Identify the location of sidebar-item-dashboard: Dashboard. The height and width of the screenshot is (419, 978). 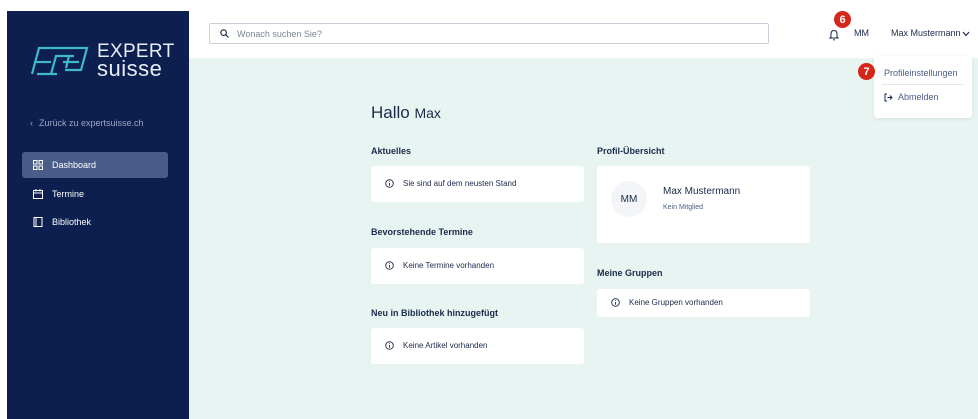
(95, 165).